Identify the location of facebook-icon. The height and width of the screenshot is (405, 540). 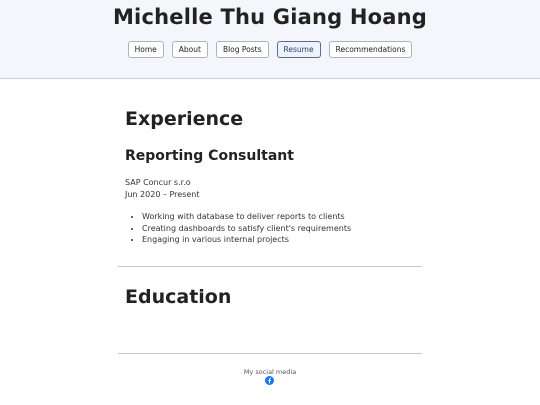
(269, 380).